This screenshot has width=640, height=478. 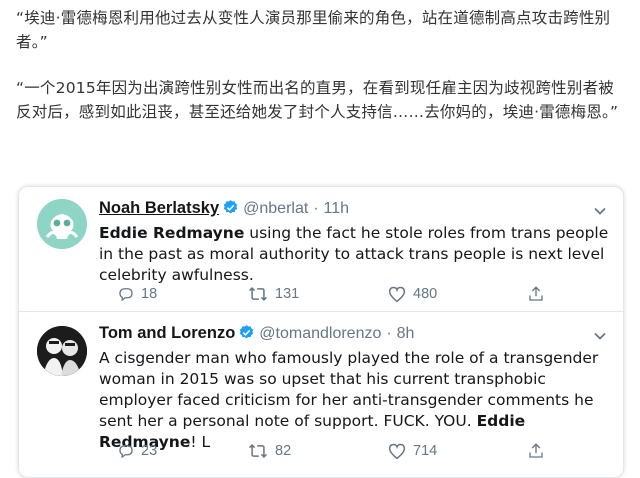 What do you see at coordinates (406, 333) in the screenshot?
I see `timestamp: 8h` at bounding box center [406, 333].